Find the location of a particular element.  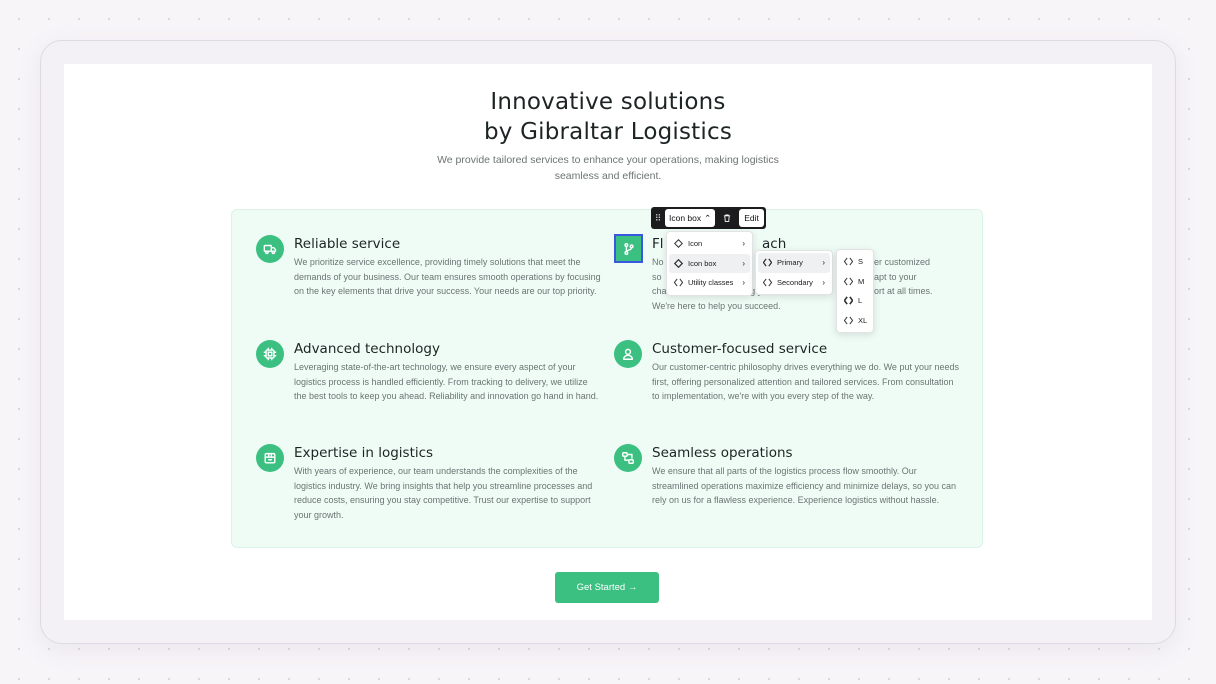

menu-item-label: Icon is located at coordinates (695, 244).